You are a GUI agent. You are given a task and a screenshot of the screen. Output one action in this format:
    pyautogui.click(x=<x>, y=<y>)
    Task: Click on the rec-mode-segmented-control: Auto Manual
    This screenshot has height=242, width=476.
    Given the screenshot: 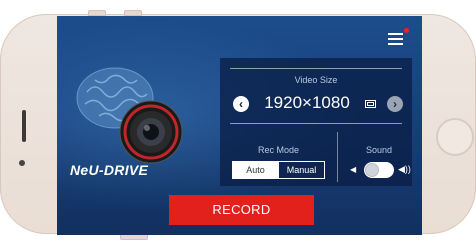 What is the action you would take?
    pyautogui.click(x=278, y=170)
    